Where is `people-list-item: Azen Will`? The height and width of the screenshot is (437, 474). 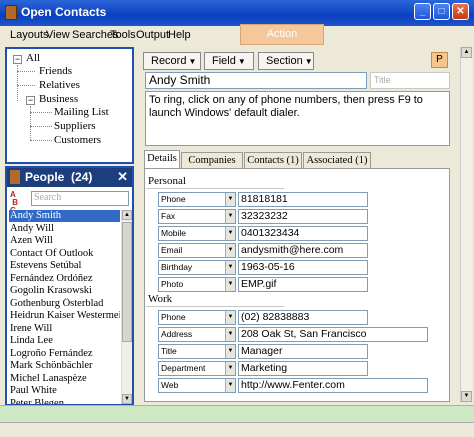
people-list-item: Azen Will is located at coordinates (64, 241).